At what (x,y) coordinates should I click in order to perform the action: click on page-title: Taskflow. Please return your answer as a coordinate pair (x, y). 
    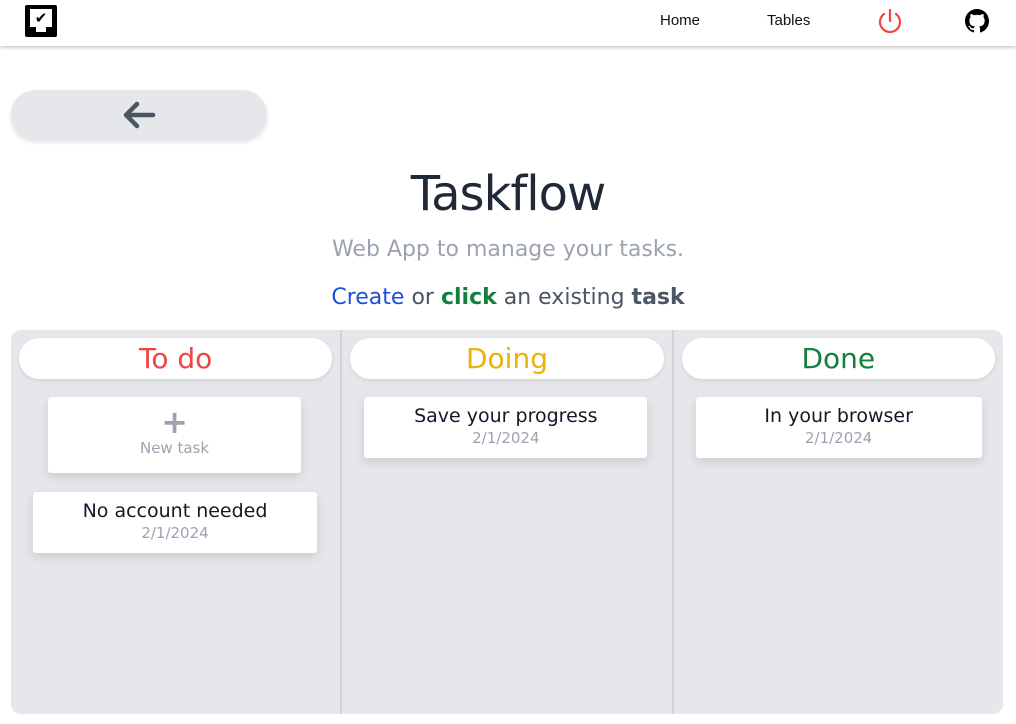
    Looking at the image, I should click on (508, 194).